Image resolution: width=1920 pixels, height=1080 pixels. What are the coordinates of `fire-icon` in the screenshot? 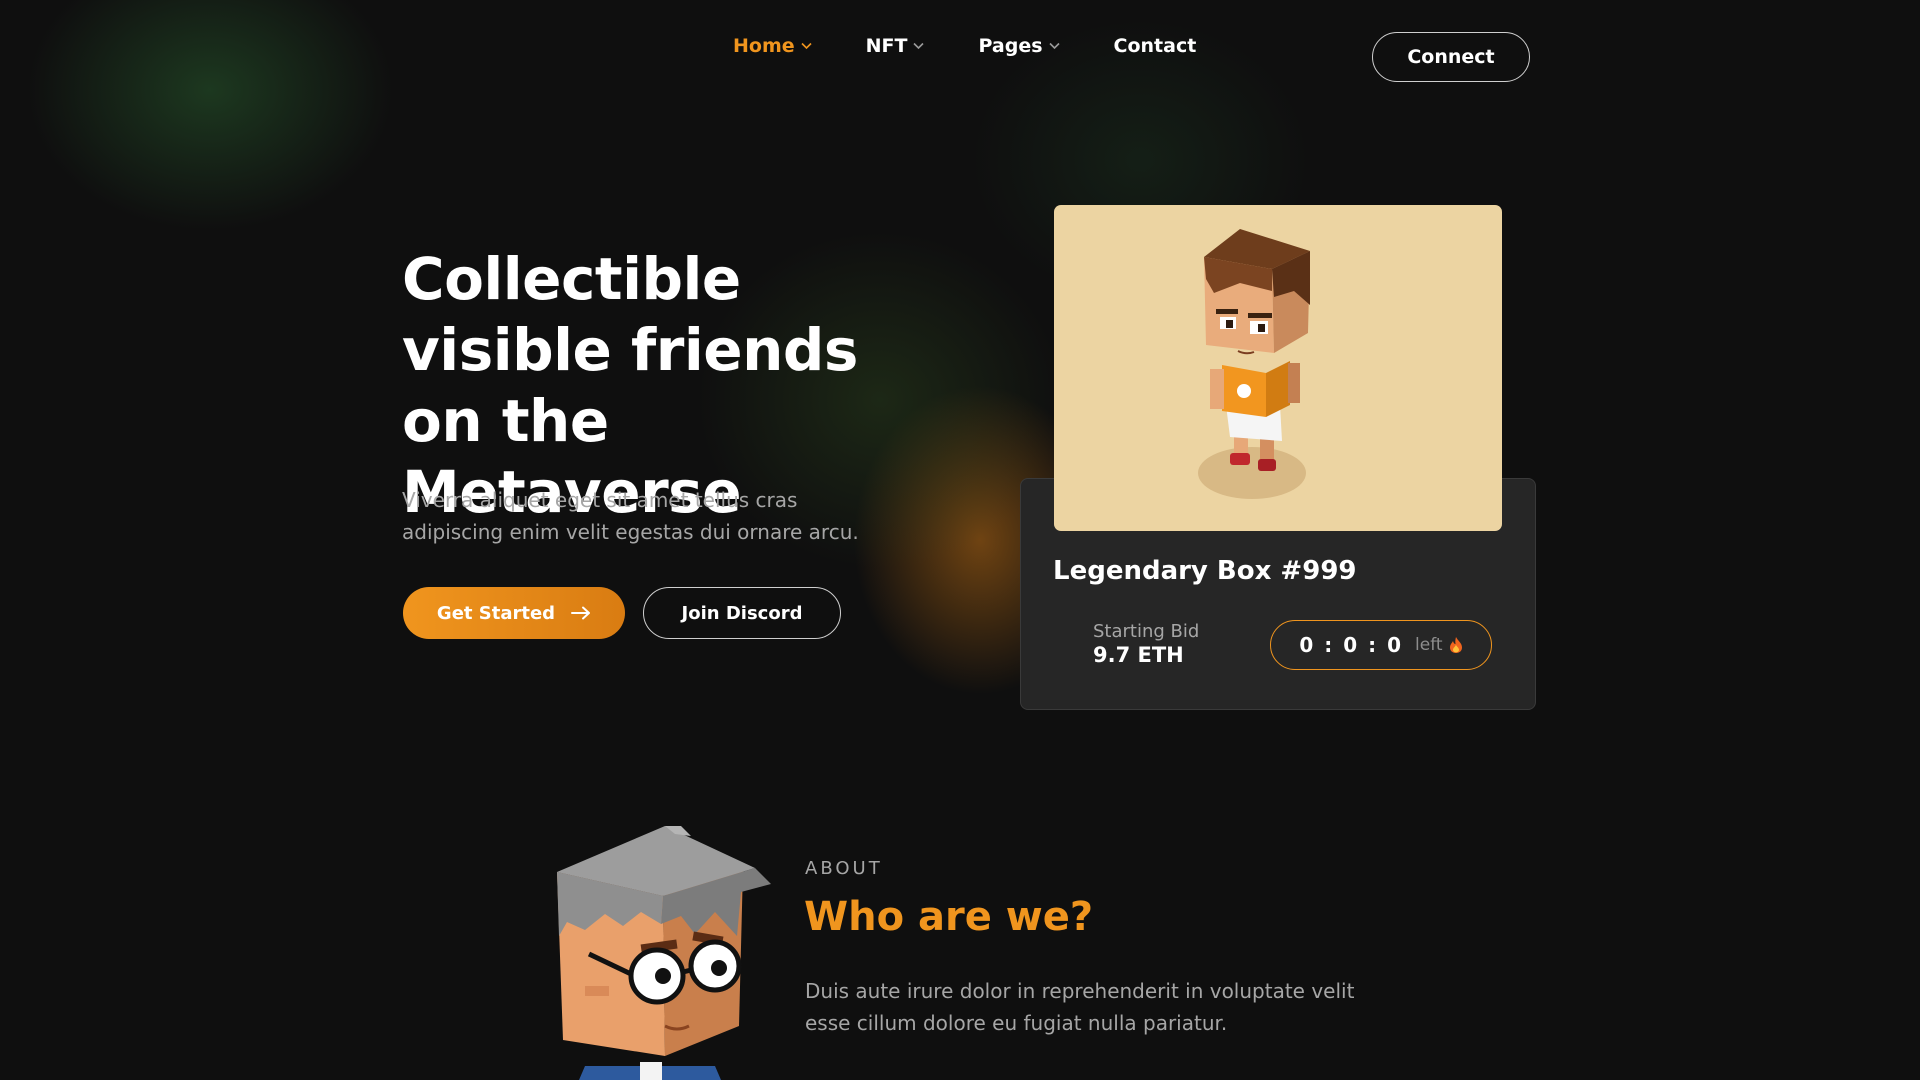 It's located at (1455, 645).